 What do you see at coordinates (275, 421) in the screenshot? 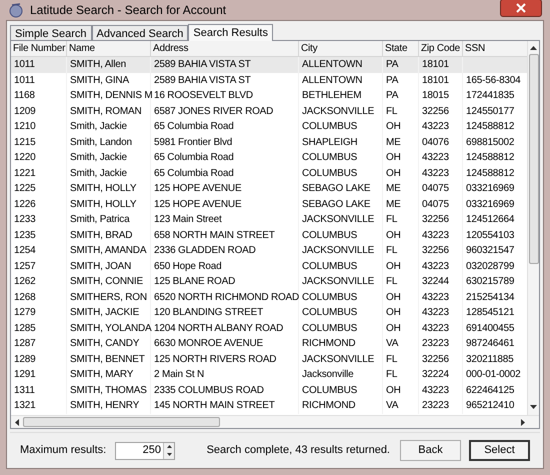
I see `horizontal-scrollbar` at bounding box center [275, 421].